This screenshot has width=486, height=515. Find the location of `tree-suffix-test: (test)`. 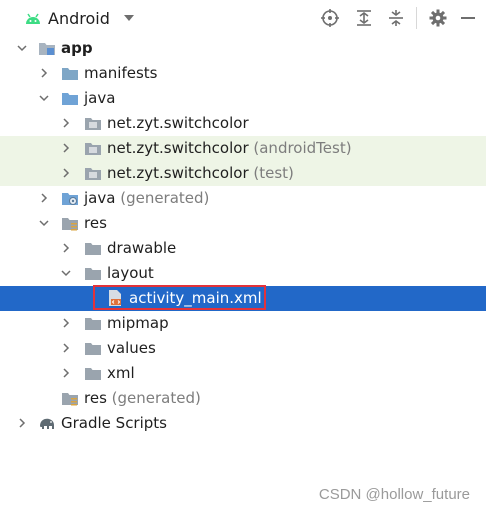

tree-suffix-test: (test) is located at coordinates (273, 173).